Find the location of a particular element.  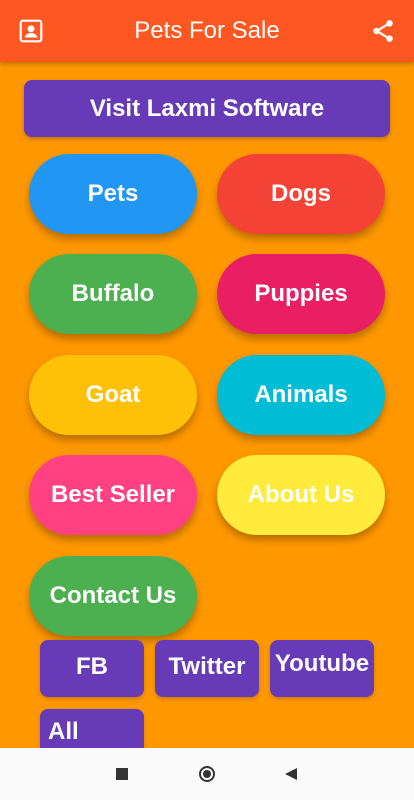

recent-apps-icon is located at coordinates (122, 774).